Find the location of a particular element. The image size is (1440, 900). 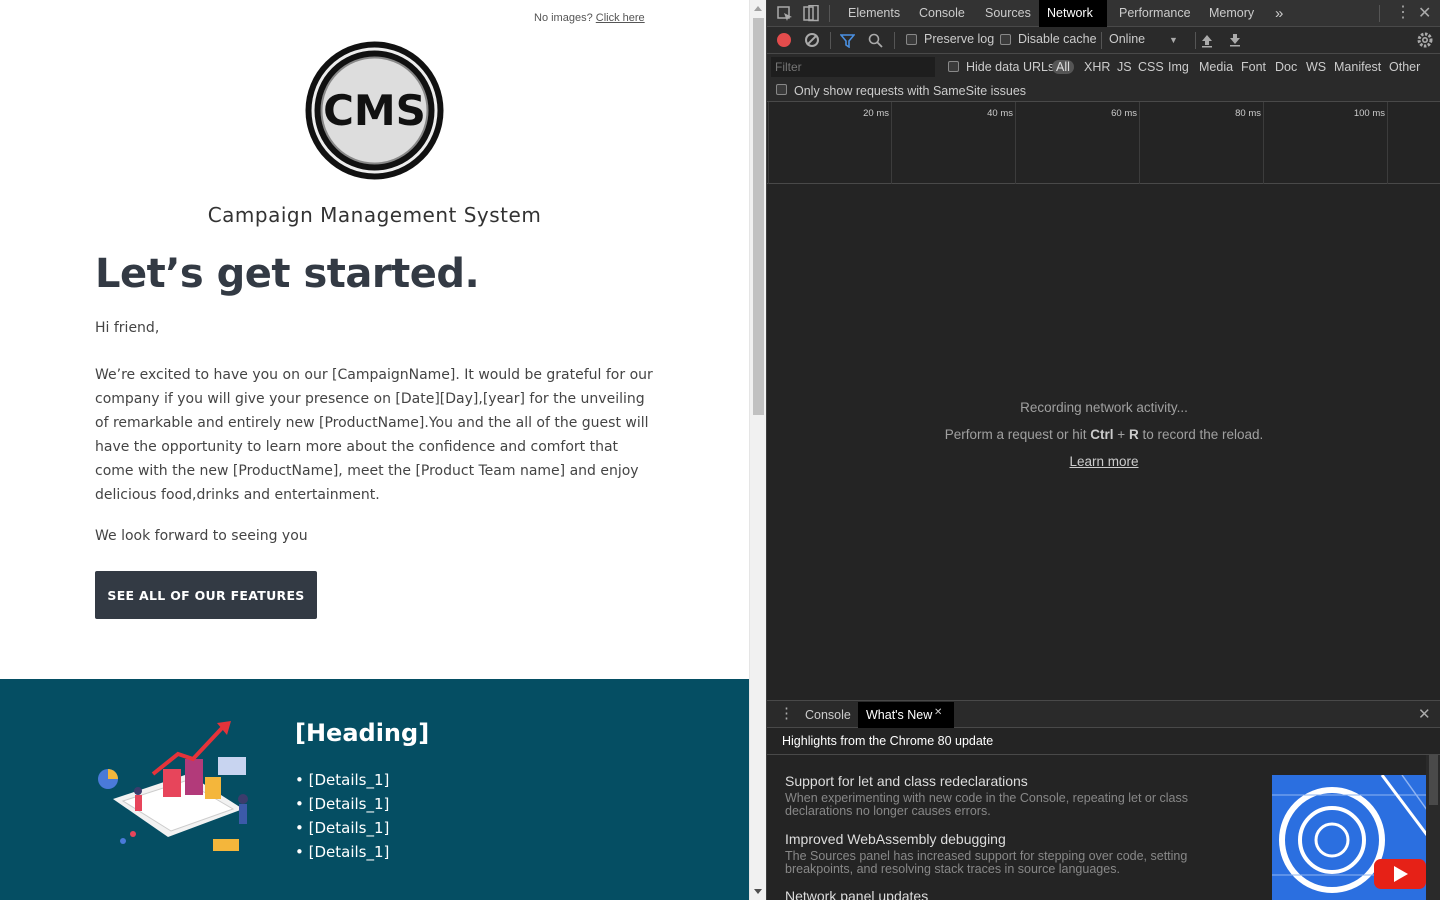

email-scrollbar is located at coordinates (757, 450).